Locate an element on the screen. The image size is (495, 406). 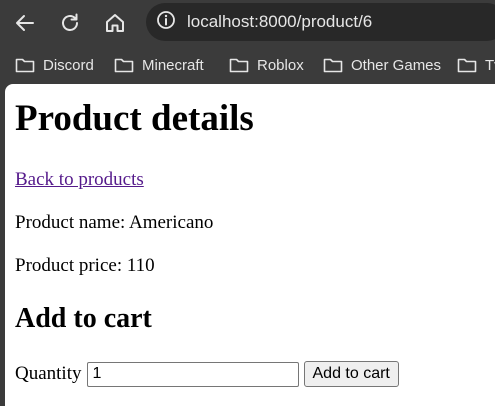
bookmark-tv: Tv is located at coordinates (476, 65).